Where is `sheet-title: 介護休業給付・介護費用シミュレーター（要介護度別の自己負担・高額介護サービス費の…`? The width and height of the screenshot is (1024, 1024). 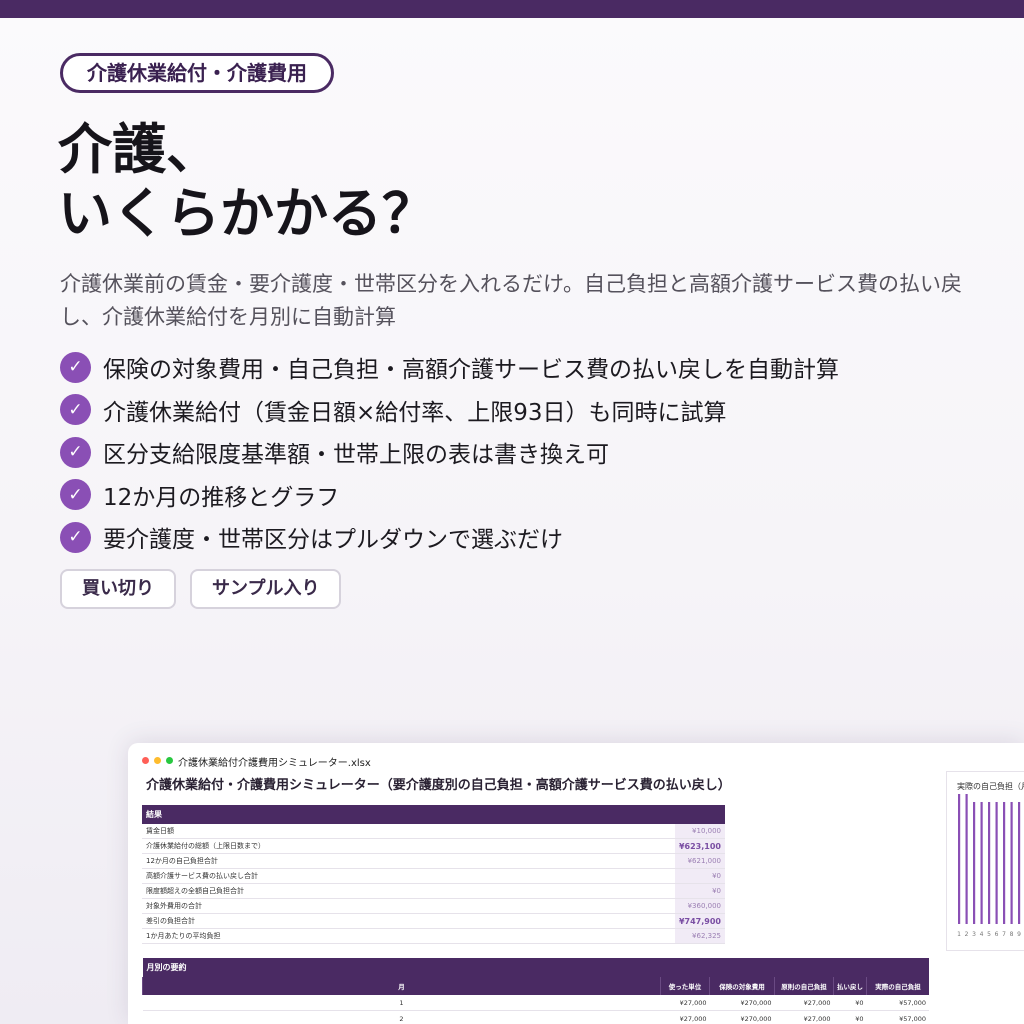
sheet-title: 介護休業給付・介護費用シミュレーター（要介護度別の自己負担・高額介護サービス費の… is located at coordinates (438, 785).